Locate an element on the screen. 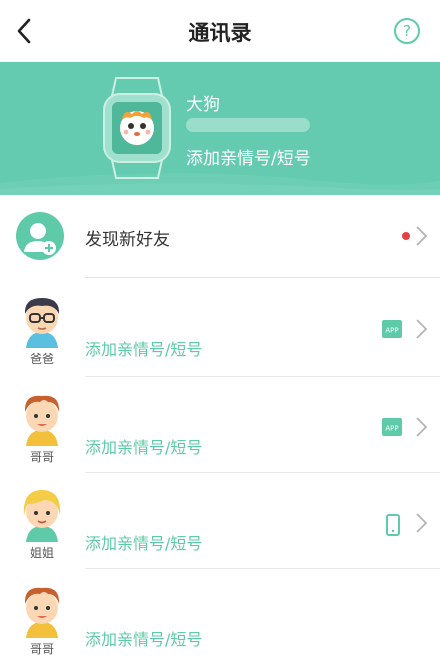 Image resolution: width=440 pixels, height=659 pixels. page-title: 通讯录 is located at coordinates (220, 33).